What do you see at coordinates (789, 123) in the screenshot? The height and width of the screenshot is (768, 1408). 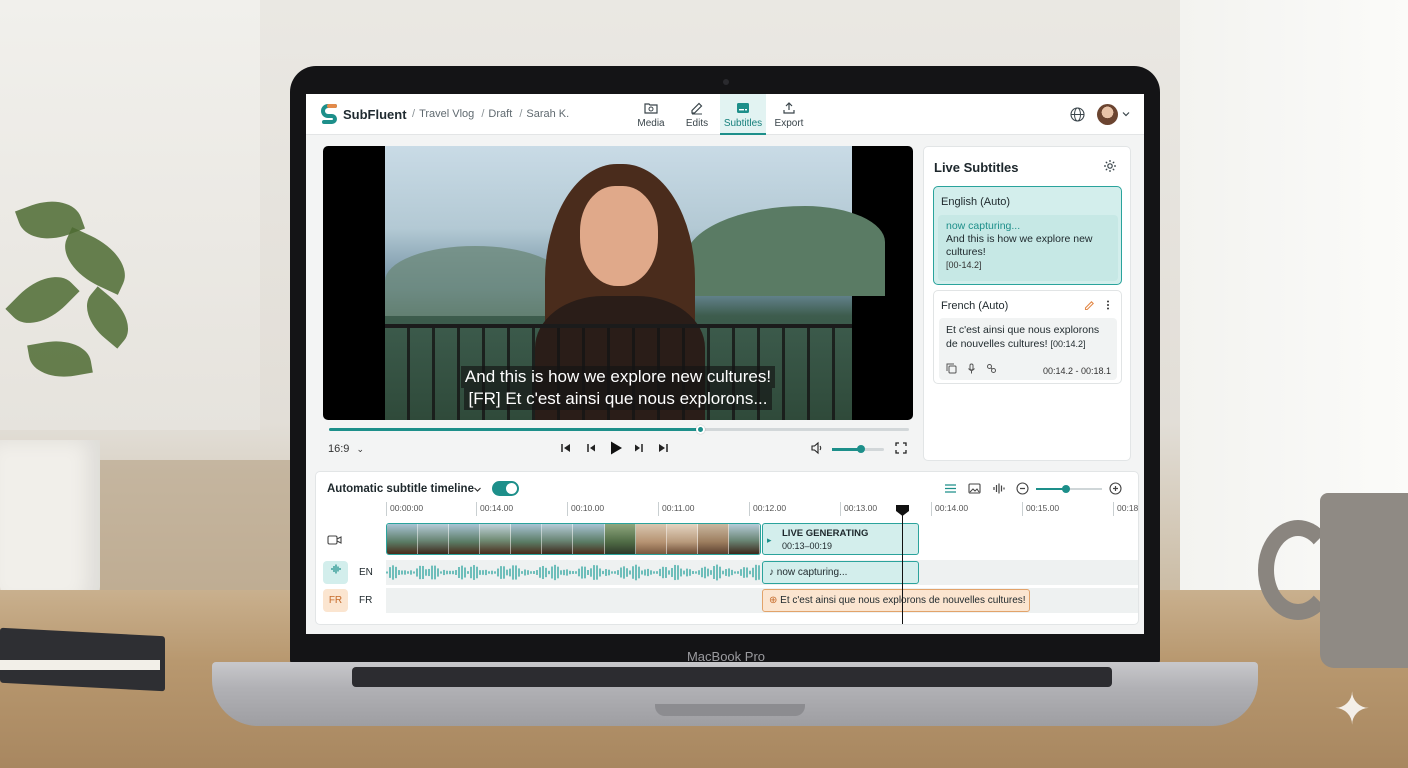 I see `nav-export-label: Export` at bounding box center [789, 123].